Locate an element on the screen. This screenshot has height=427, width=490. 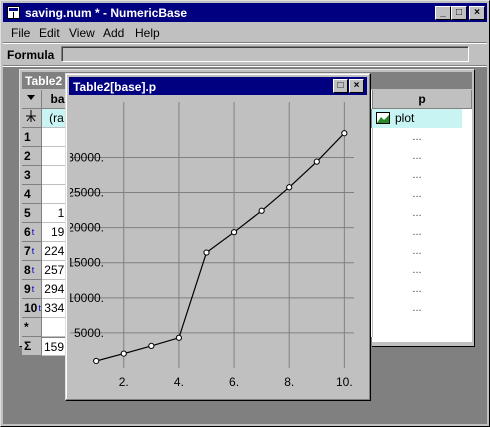
plot-cell-label: plot is located at coordinates (405, 118).